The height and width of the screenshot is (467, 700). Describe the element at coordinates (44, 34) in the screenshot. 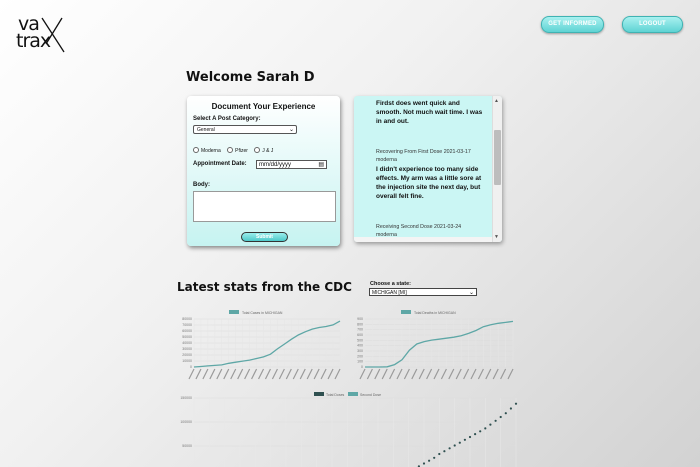

I see `vaxtrax-logo: va trax` at that location.